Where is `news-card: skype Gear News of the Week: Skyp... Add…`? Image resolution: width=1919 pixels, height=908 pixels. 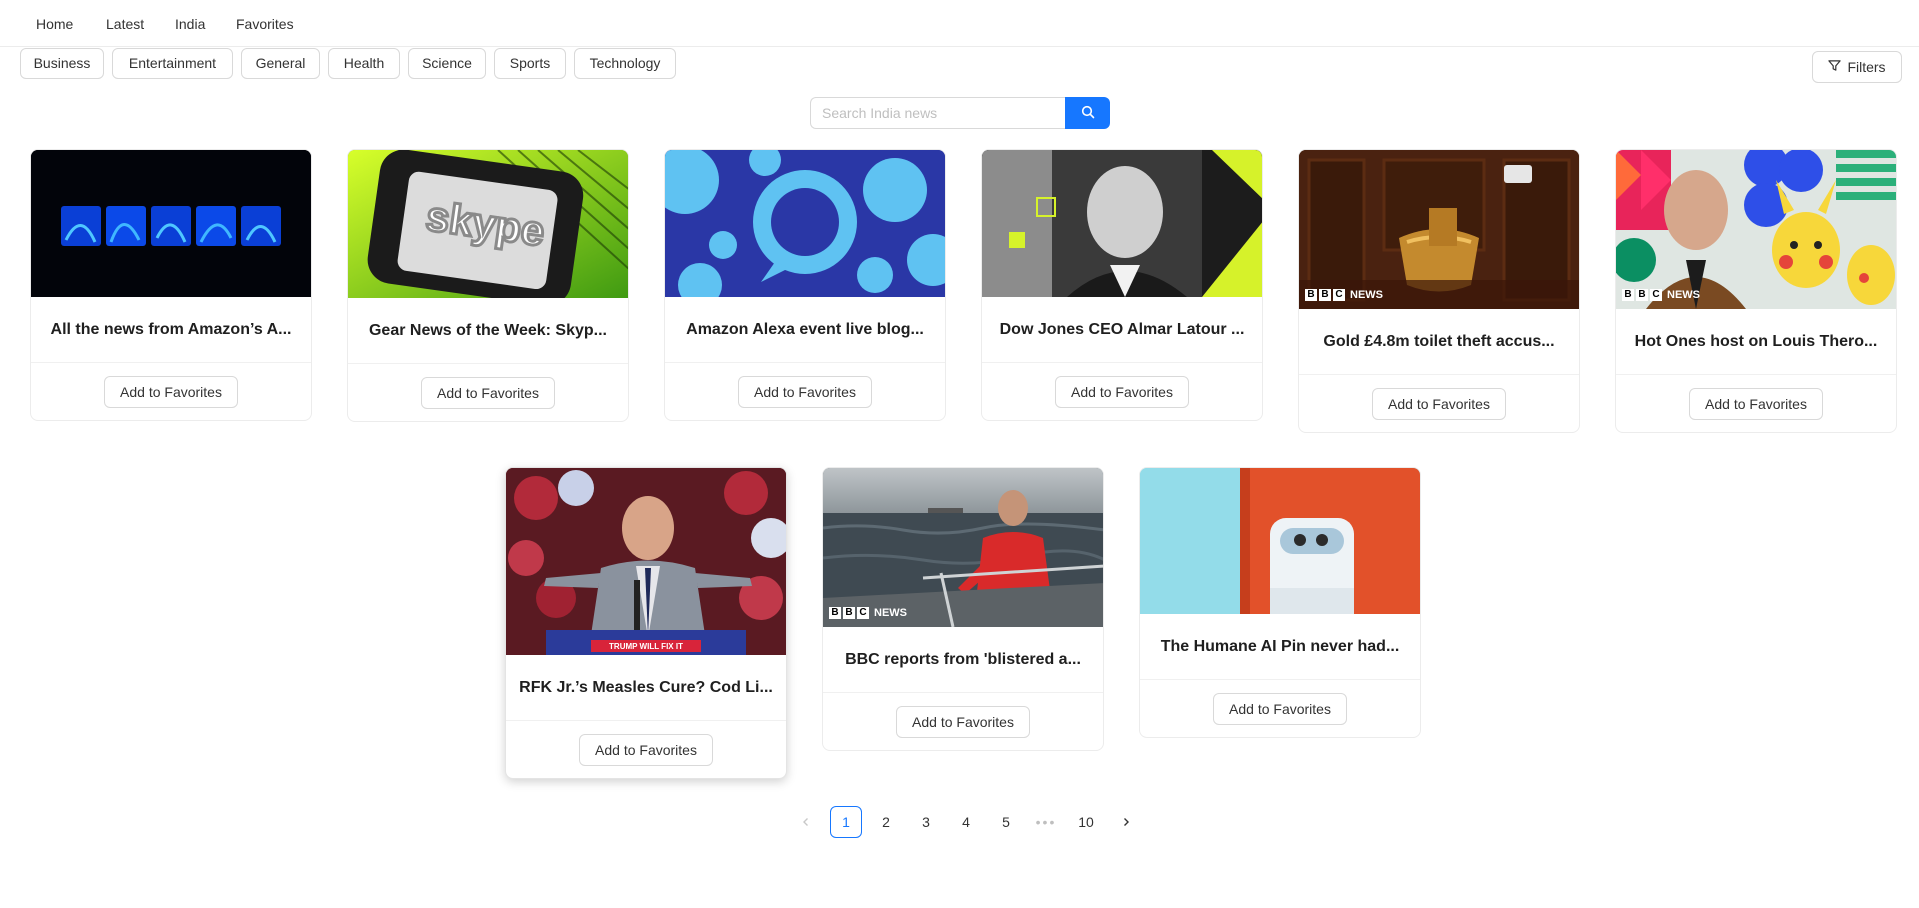 news-card: skype Gear News of the Week: Skyp... Add… is located at coordinates (488, 285).